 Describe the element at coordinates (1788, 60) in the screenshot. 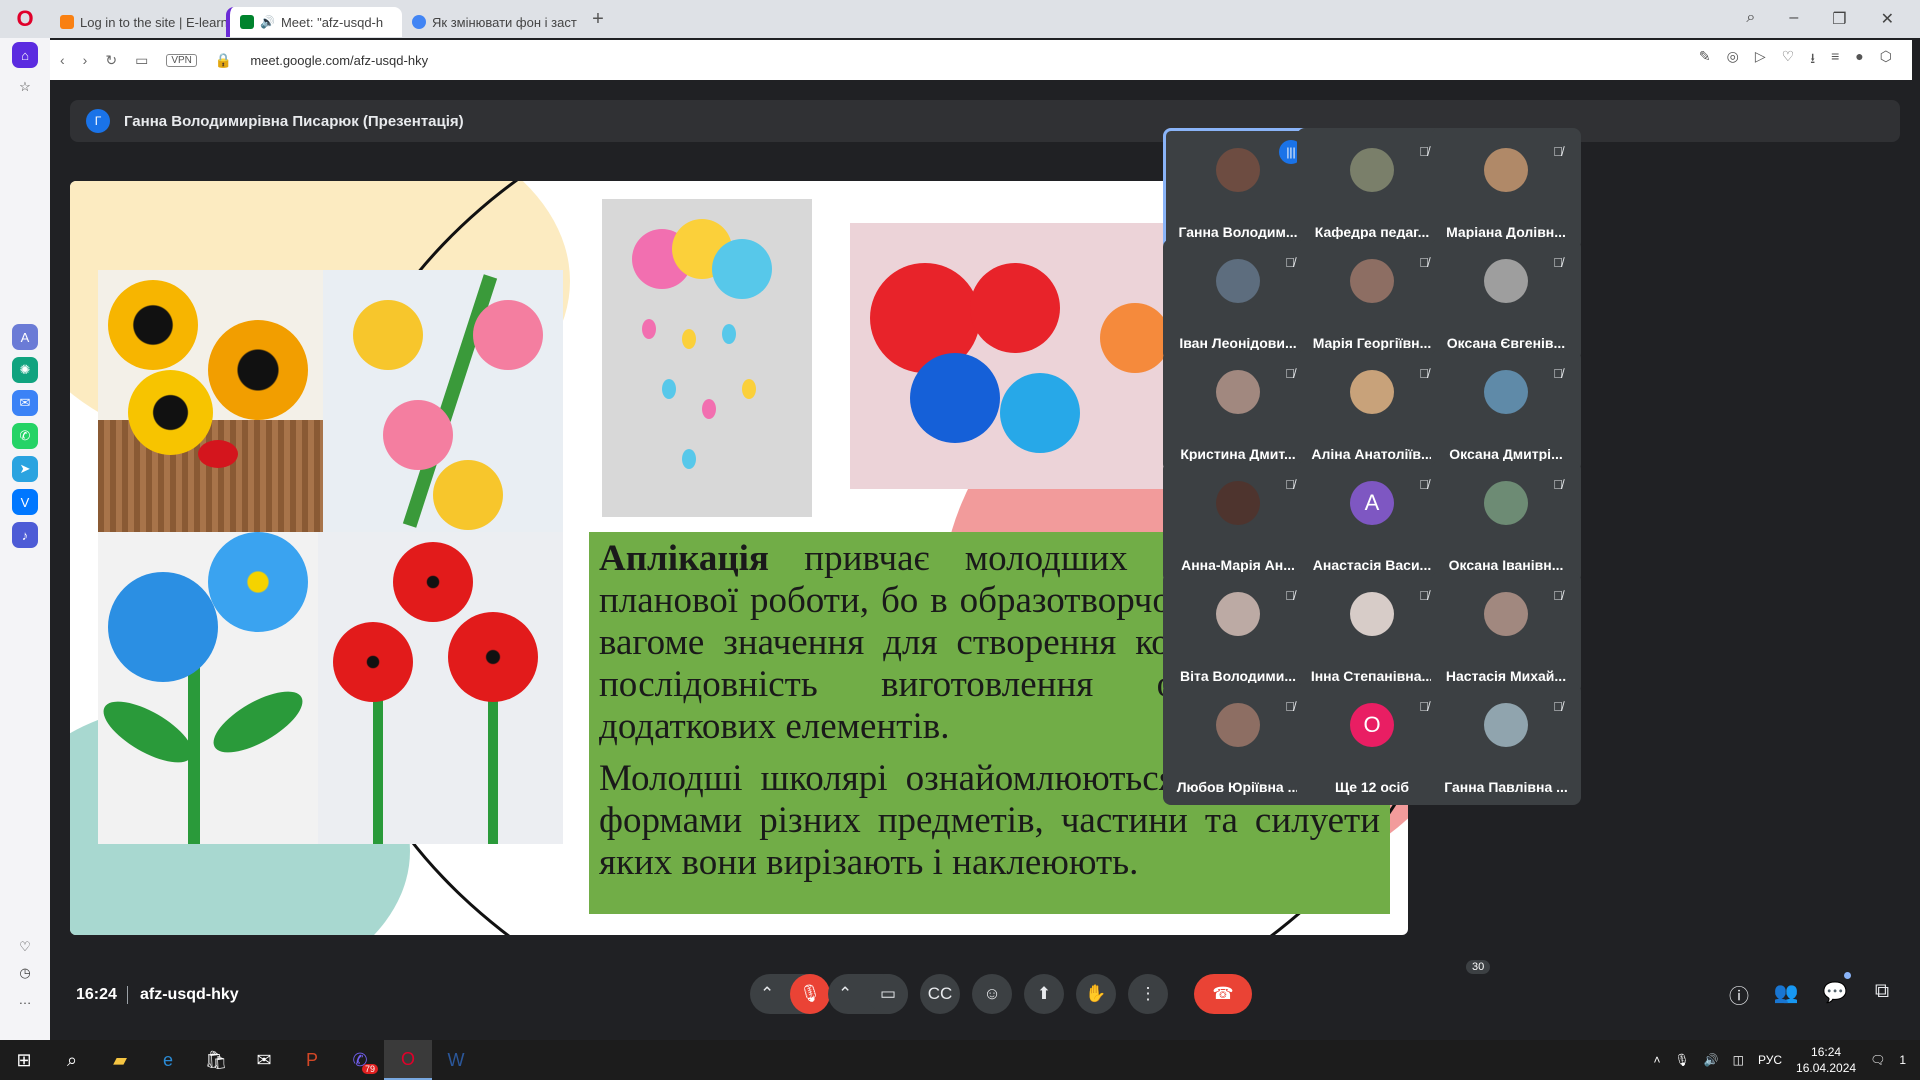

I see `heart-icon: ♡` at that location.